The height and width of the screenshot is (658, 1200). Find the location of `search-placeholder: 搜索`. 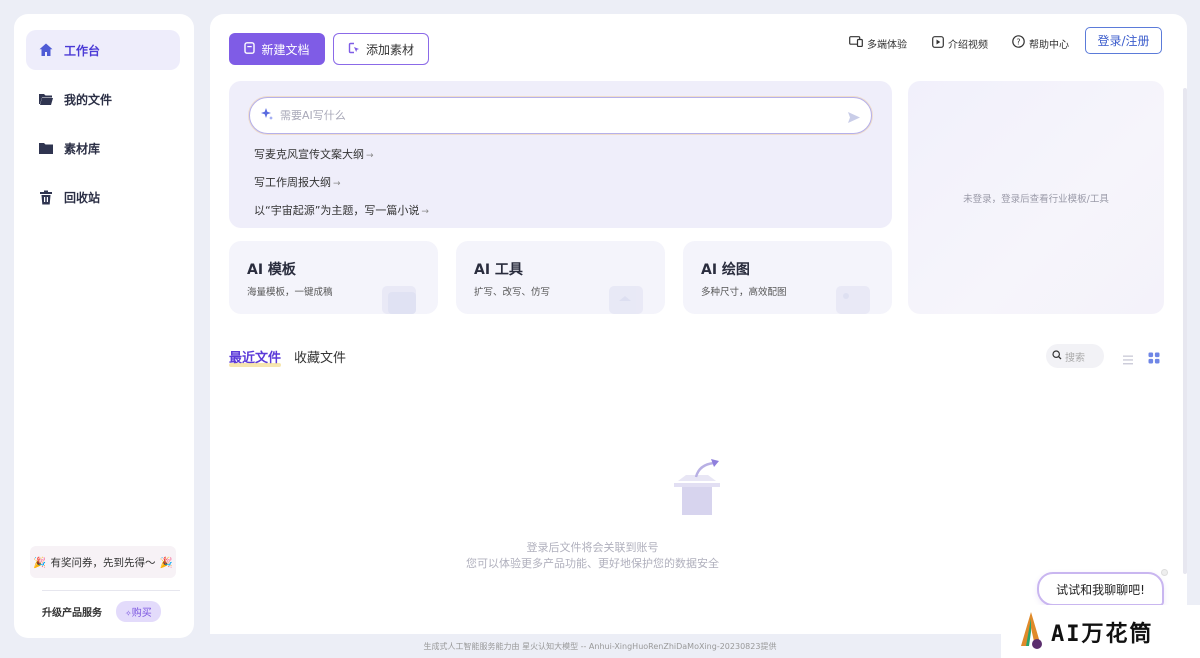

search-placeholder: 搜索 is located at coordinates (1075, 358).